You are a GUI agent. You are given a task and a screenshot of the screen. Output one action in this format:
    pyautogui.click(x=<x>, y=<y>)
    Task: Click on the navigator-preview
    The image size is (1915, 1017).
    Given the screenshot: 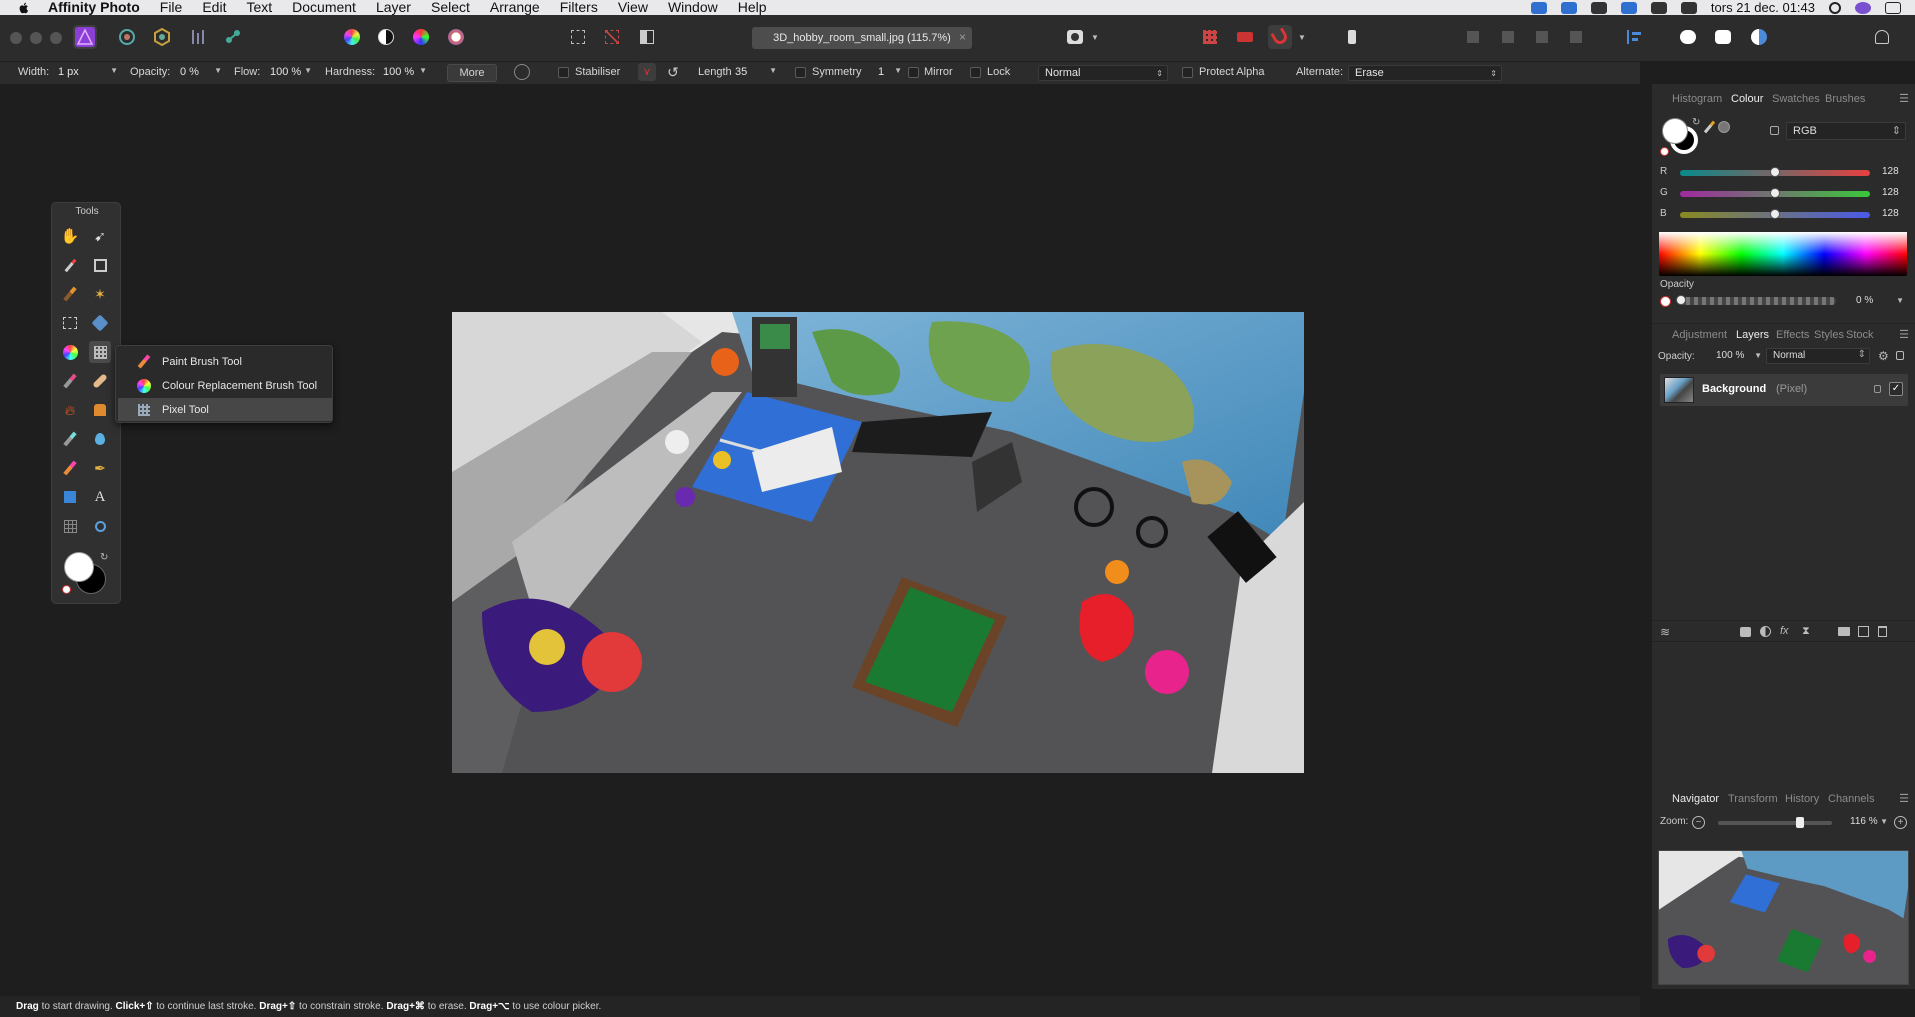 What is the action you would take?
    pyautogui.click(x=1783, y=917)
    